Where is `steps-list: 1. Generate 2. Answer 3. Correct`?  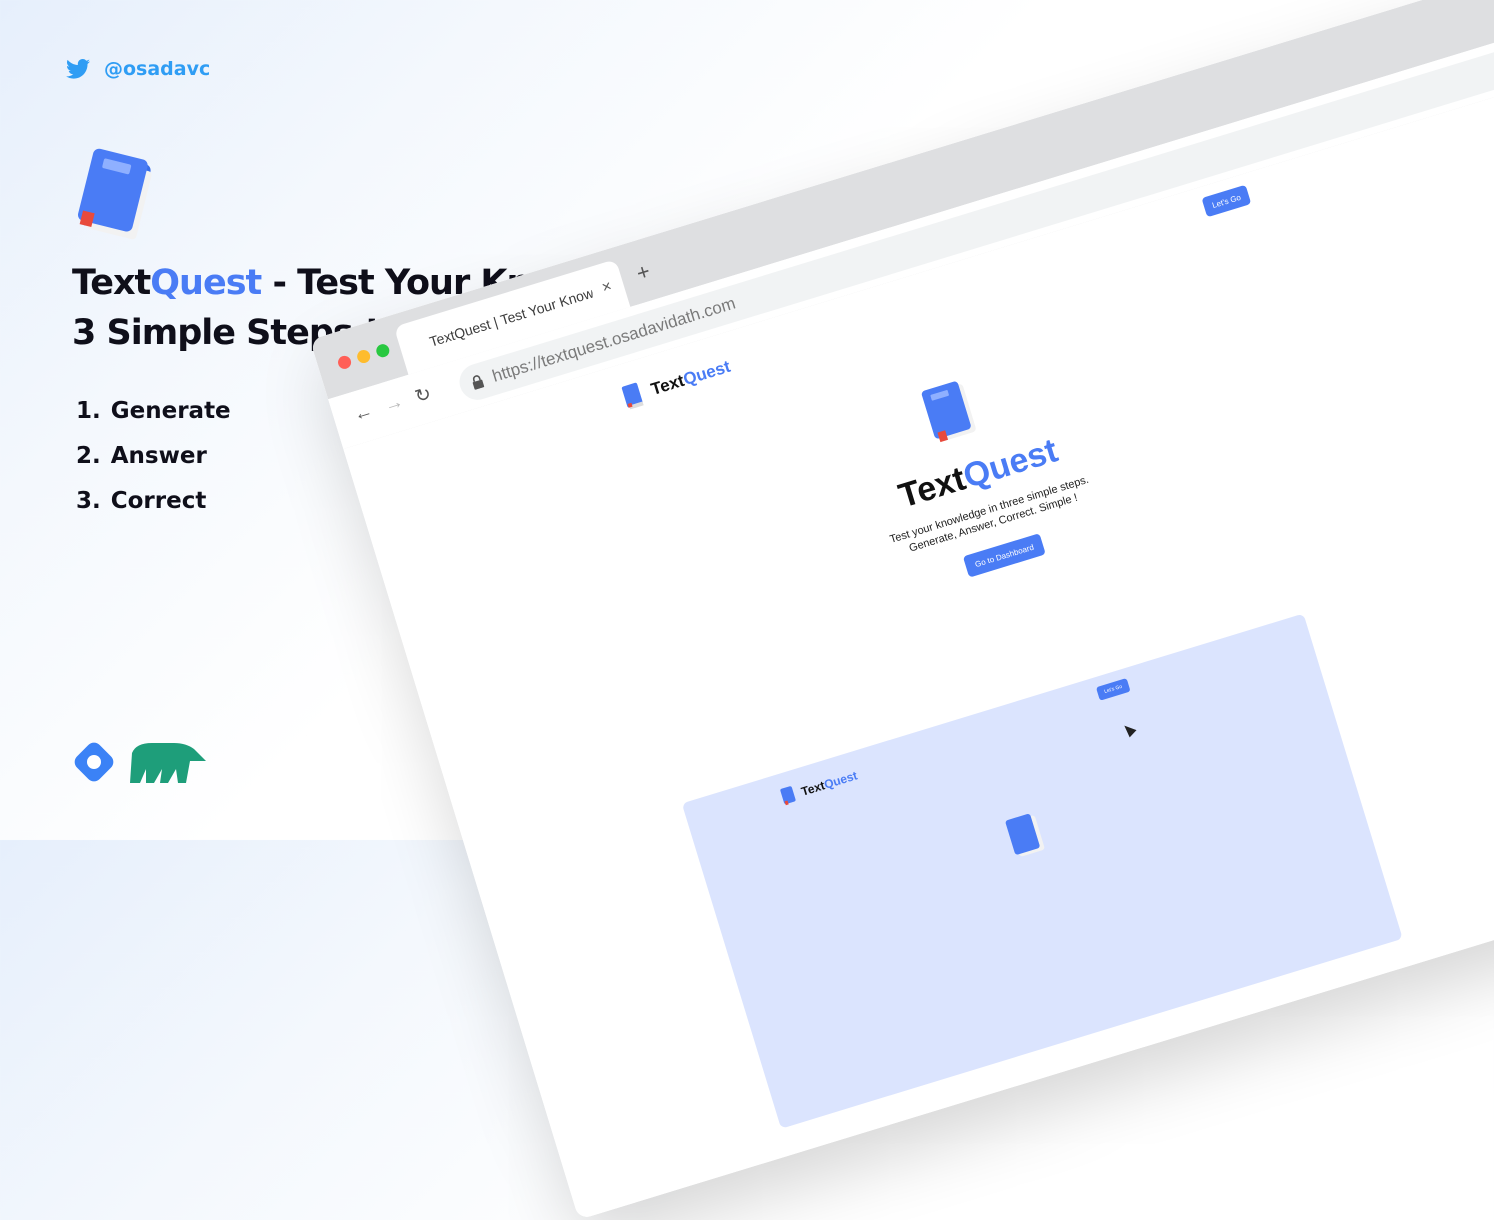
steps-list: 1. Generate 2. Answer 3. Correct is located at coordinates (153, 459).